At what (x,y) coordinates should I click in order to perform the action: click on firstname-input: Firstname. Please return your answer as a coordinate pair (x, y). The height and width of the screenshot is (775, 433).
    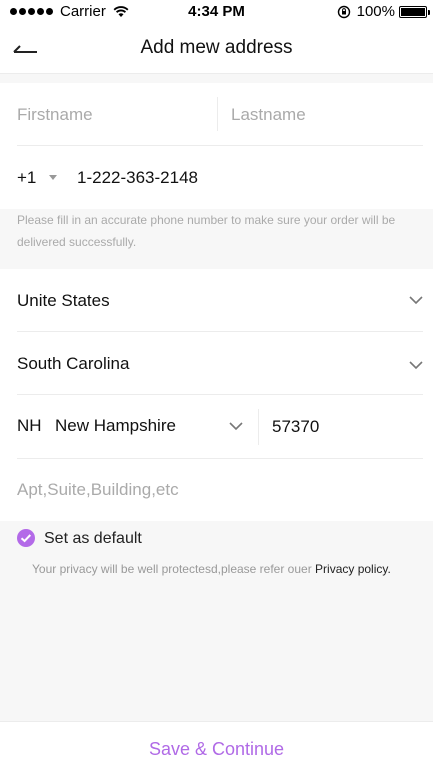
    Looking at the image, I should click on (55, 115).